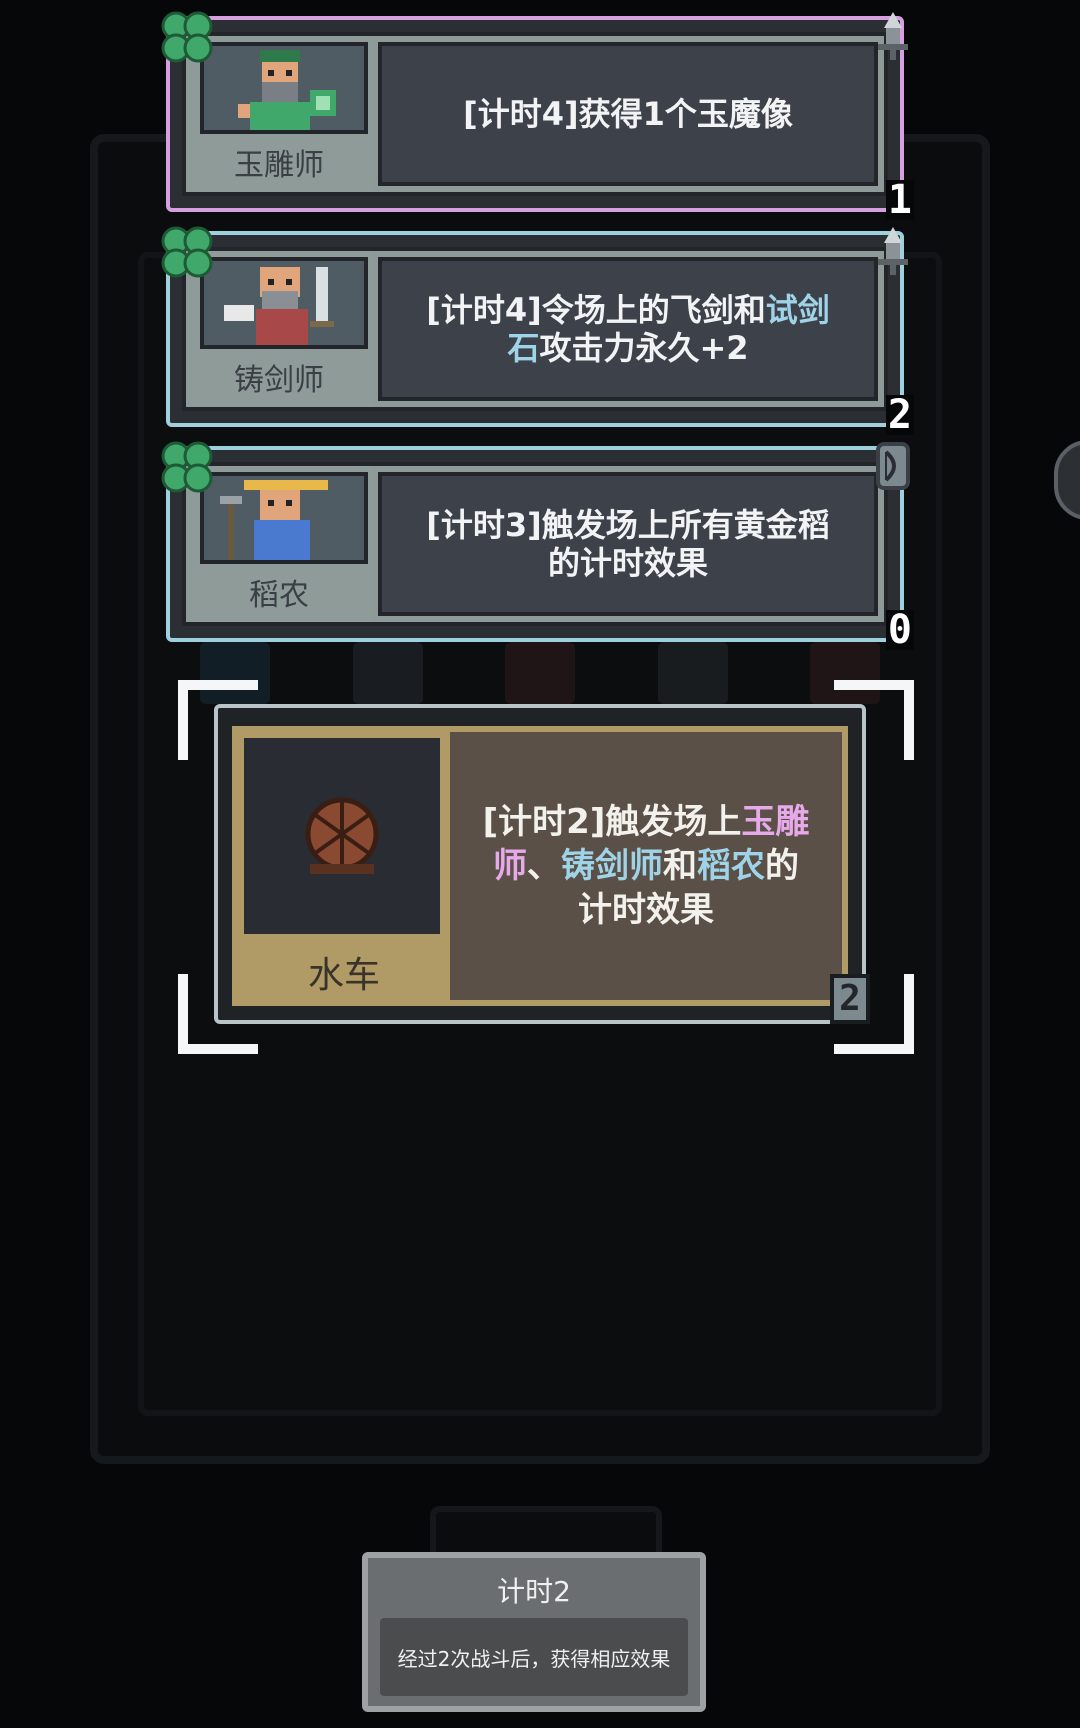 Image resolution: width=1080 pixels, height=1728 pixels. What do you see at coordinates (287, 90) in the screenshot?
I see `jade-carver-portrait-icon` at bounding box center [287, 90].